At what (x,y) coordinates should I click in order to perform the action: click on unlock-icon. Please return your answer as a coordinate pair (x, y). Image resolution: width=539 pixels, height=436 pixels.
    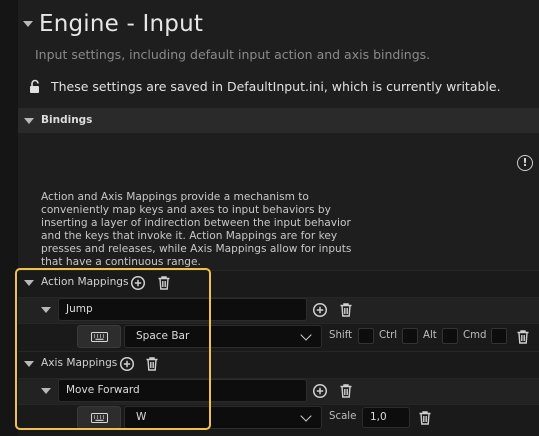
    Looking at the image, I should click on (34, 86).